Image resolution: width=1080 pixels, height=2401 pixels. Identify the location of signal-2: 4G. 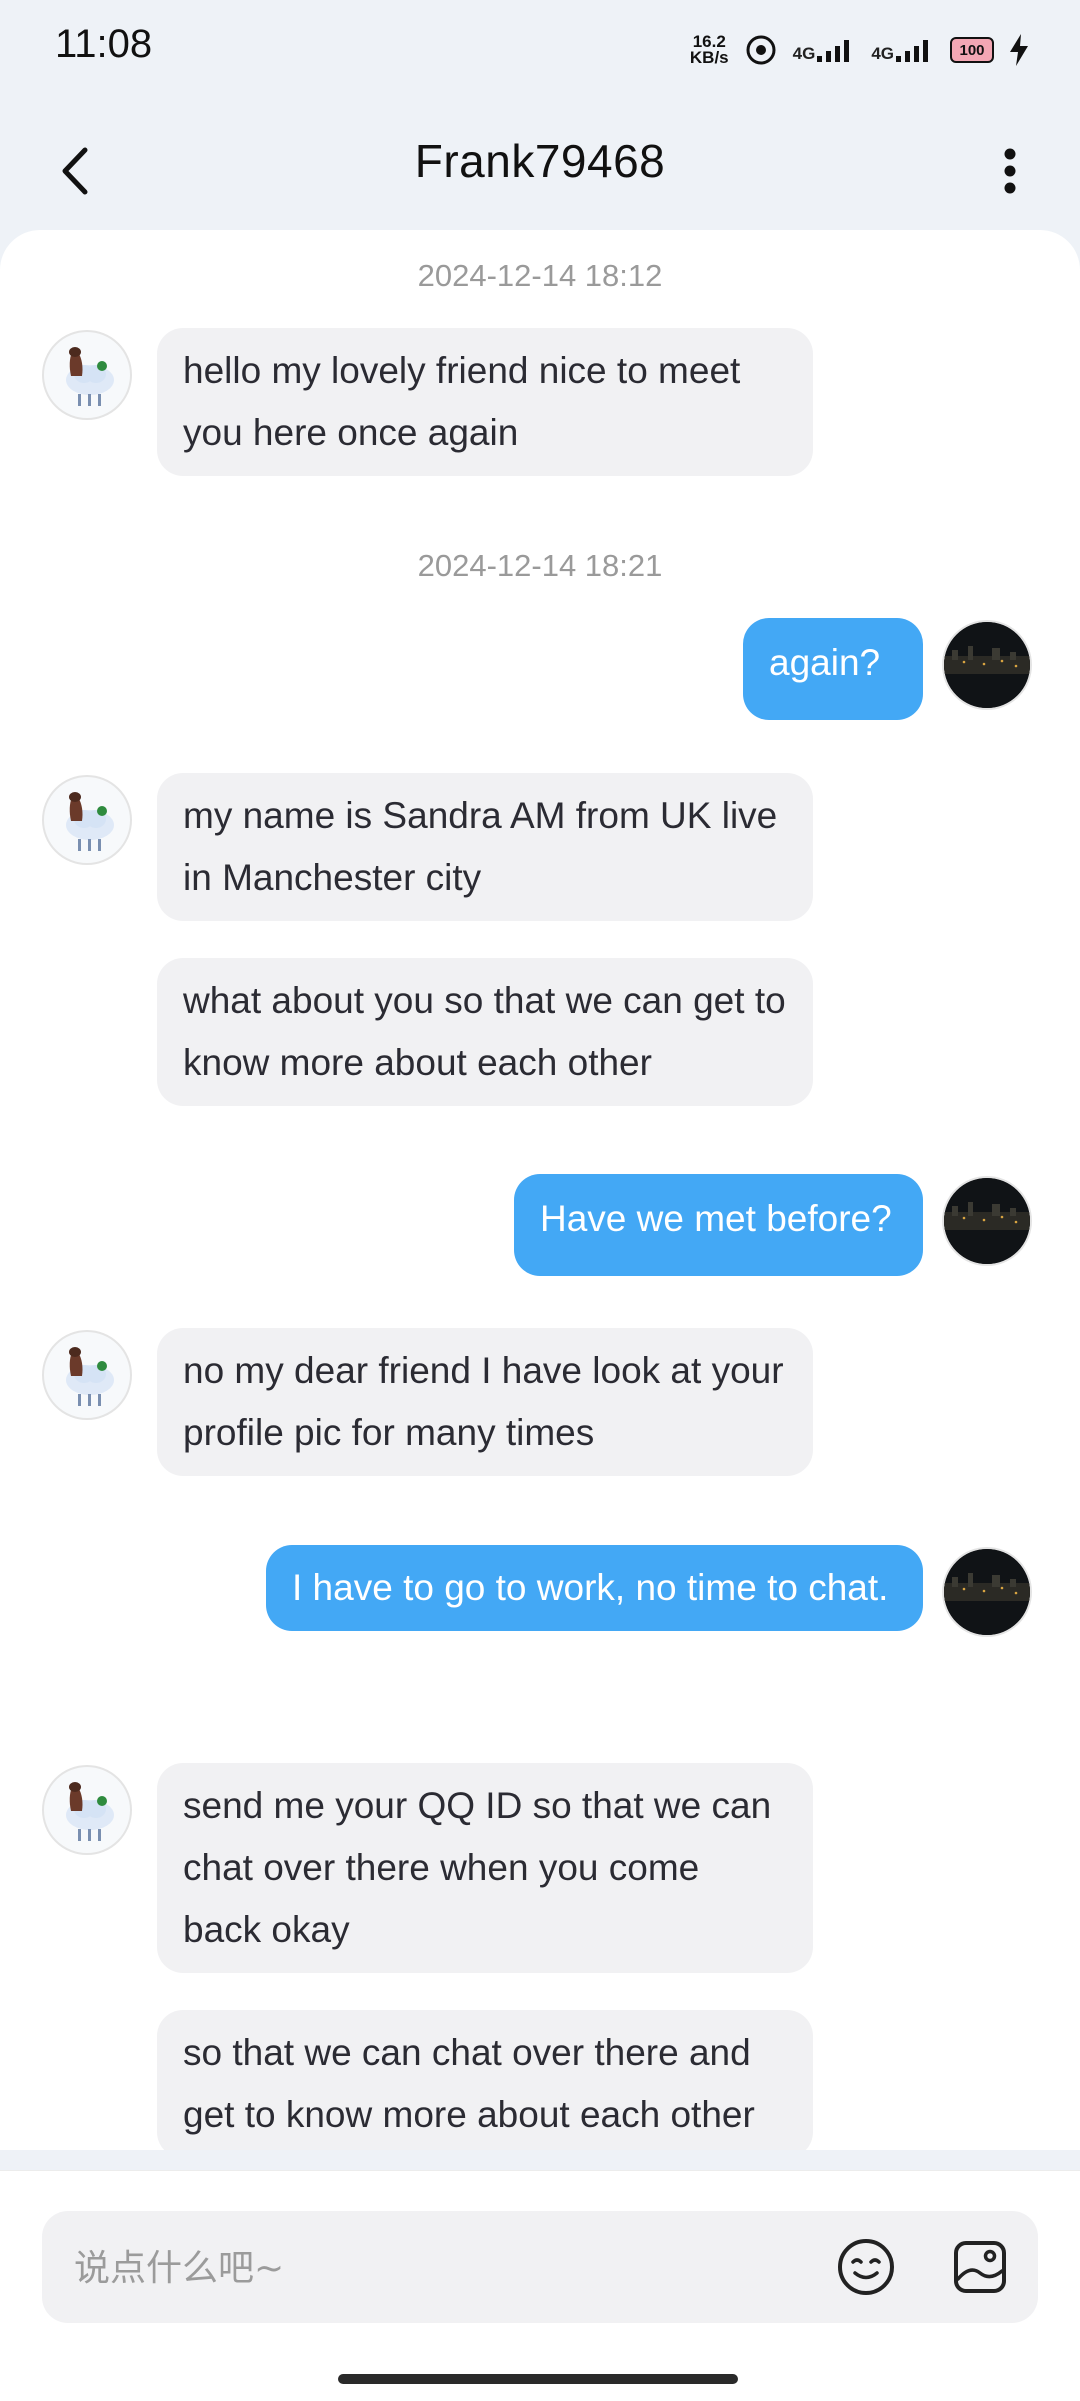
(903, 50).